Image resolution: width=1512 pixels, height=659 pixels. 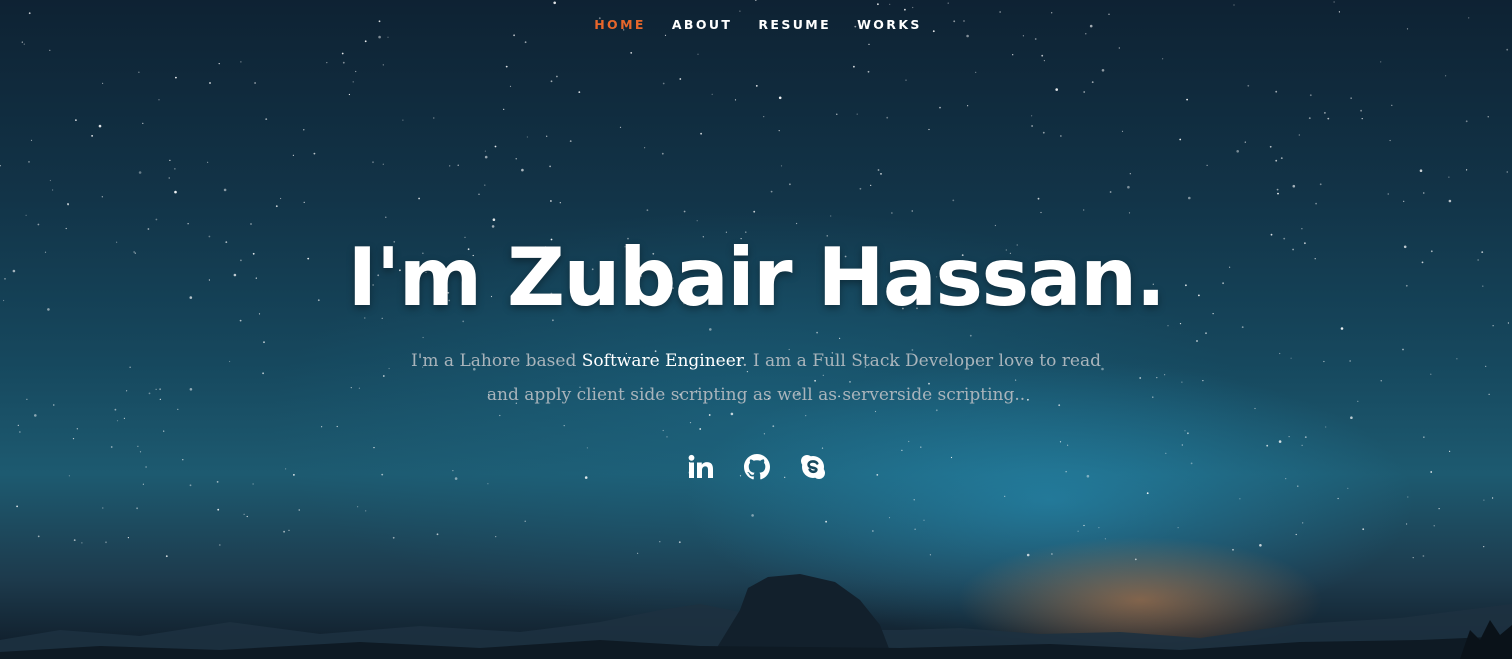 I want to click on social-links, so click(x=756, y=467).